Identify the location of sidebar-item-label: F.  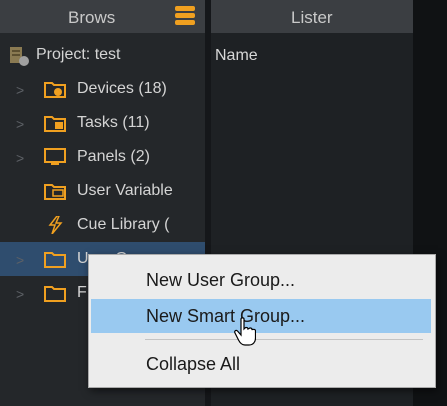
(82, 292).